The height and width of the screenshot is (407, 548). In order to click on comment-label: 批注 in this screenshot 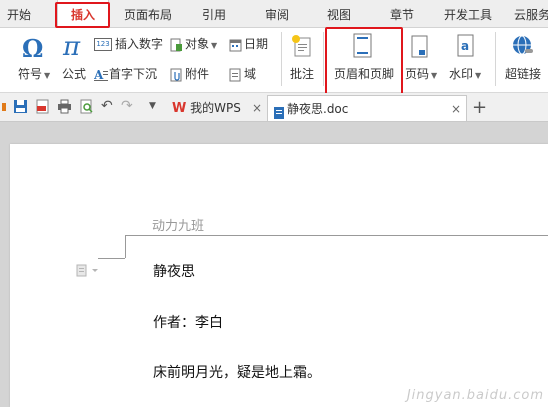, I will do `click(302, 74)`.